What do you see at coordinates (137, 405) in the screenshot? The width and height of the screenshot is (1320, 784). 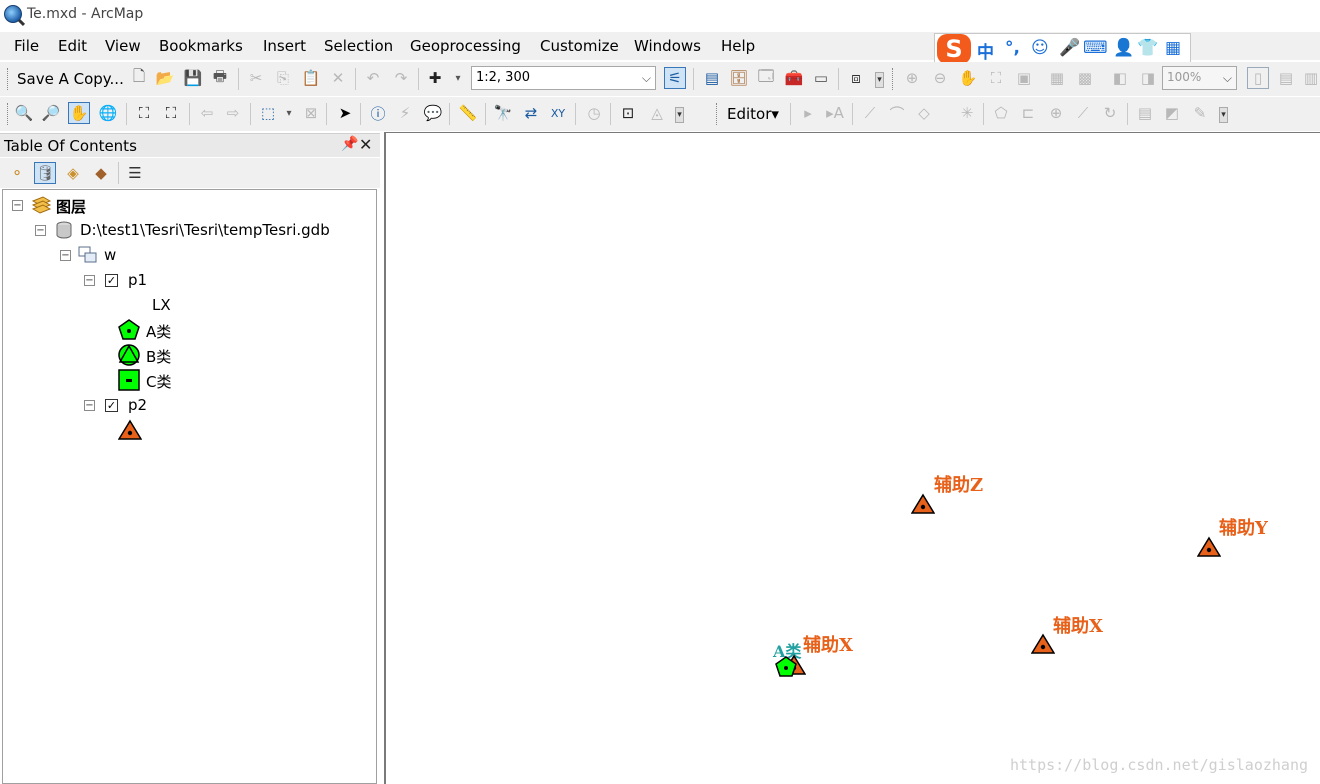 I see `layer-p2-label: p2` at bounding box center [137, 405].